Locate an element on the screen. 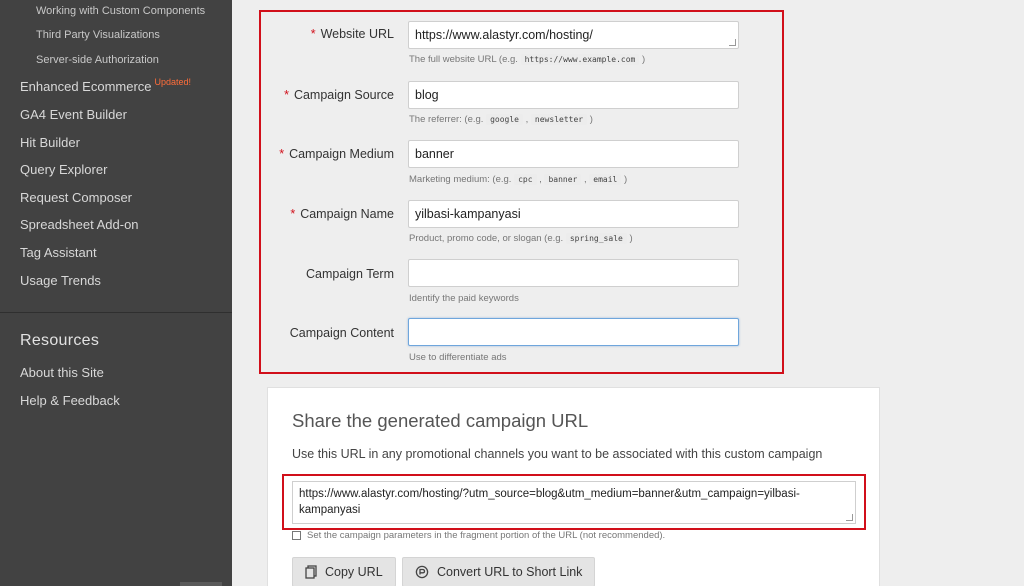 The height and width of the screenshot is (586, 1024). sidebar-item-query-explorer: Query Explorer is located at coordinates (63, 169).